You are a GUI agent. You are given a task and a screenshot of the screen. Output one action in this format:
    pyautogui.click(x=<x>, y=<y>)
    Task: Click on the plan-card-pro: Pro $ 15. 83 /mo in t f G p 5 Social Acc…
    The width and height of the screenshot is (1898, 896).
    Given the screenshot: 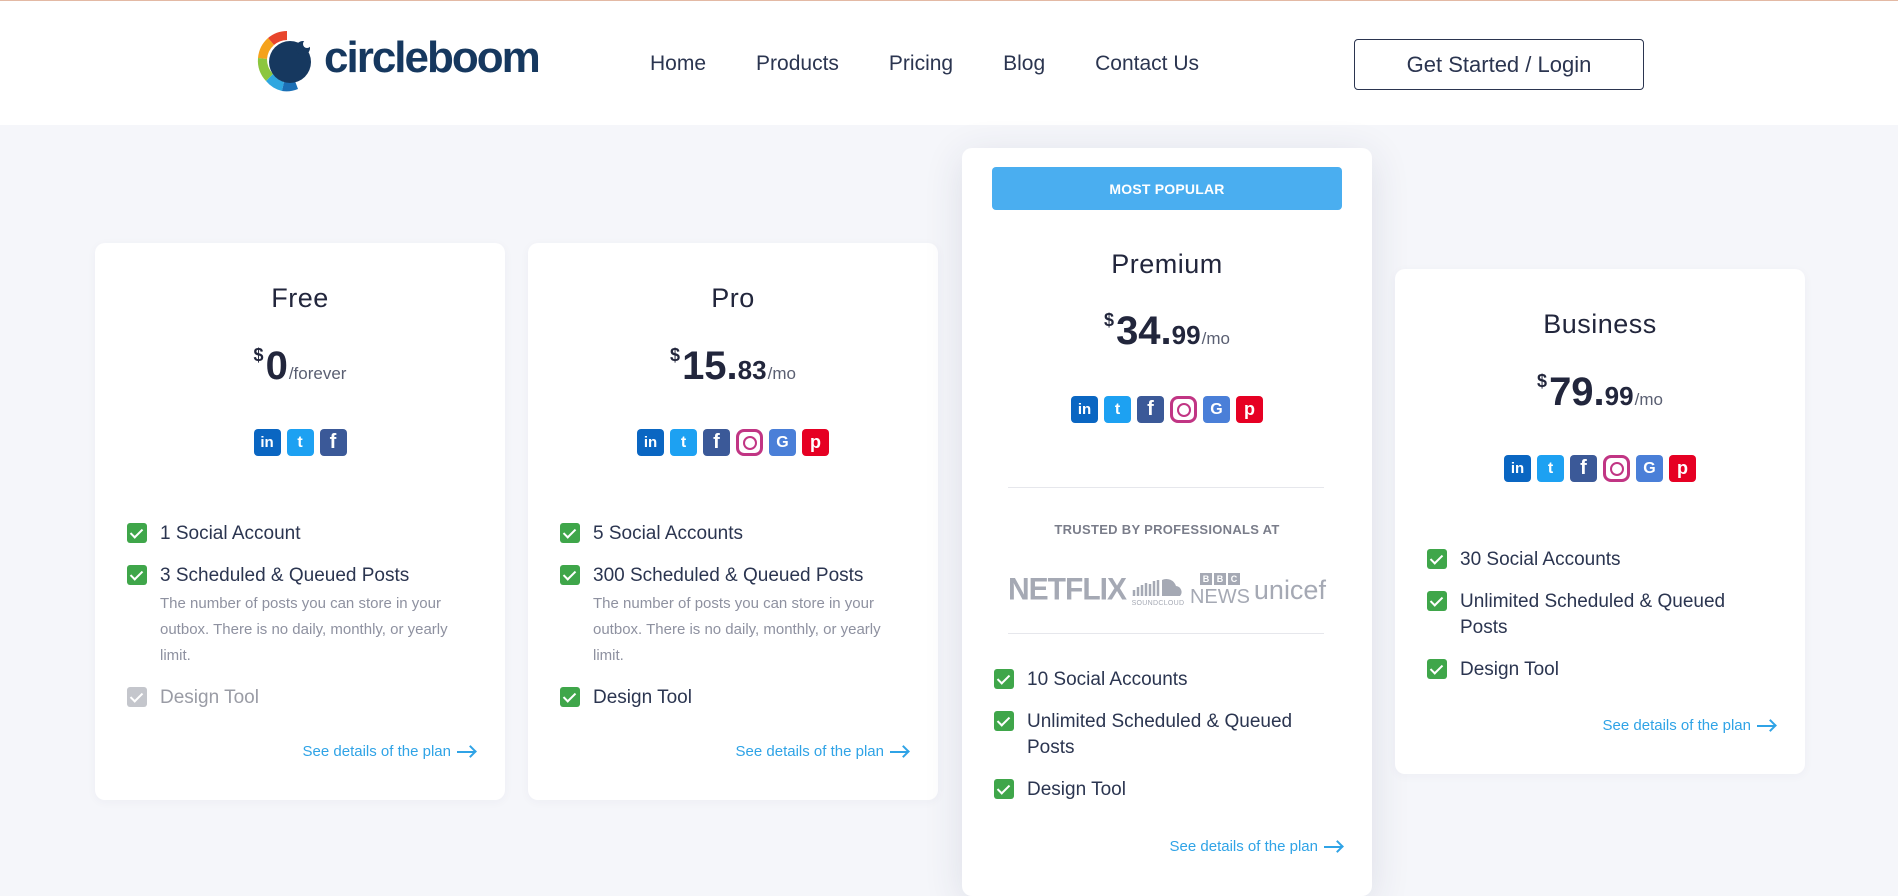 What is the action you would take?
    pyautogui.click(x=733, y=521)
    